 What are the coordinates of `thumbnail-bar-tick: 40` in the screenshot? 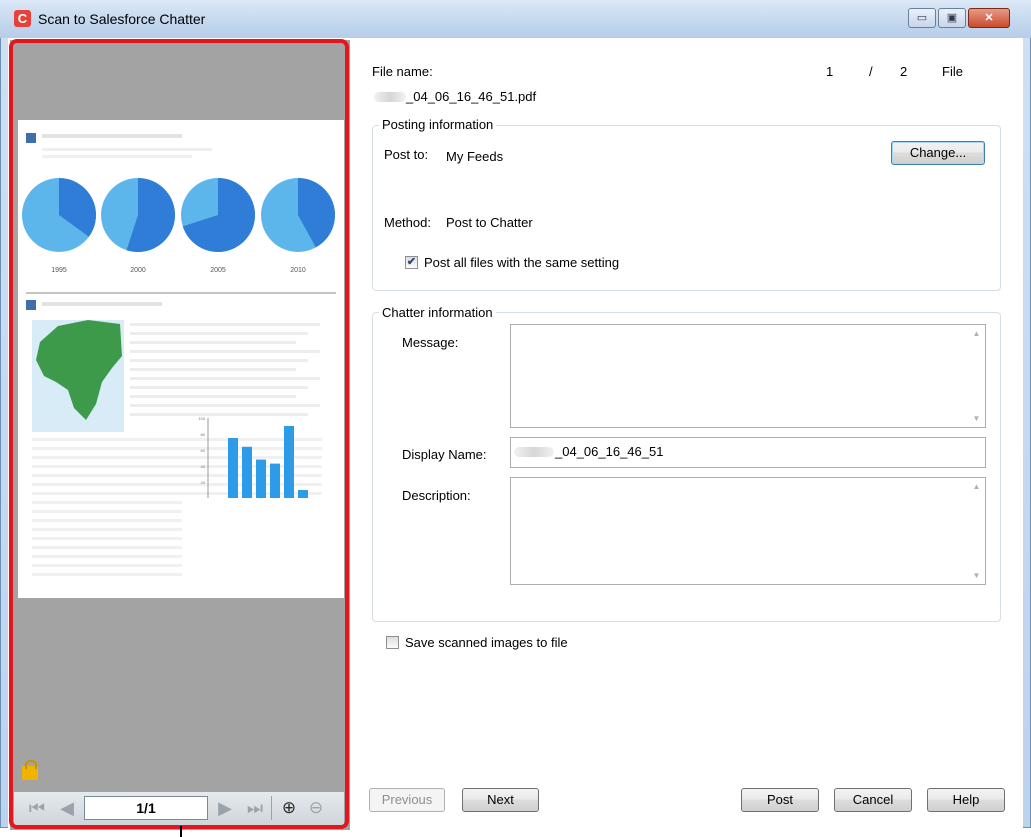 It's located at (203, 466).